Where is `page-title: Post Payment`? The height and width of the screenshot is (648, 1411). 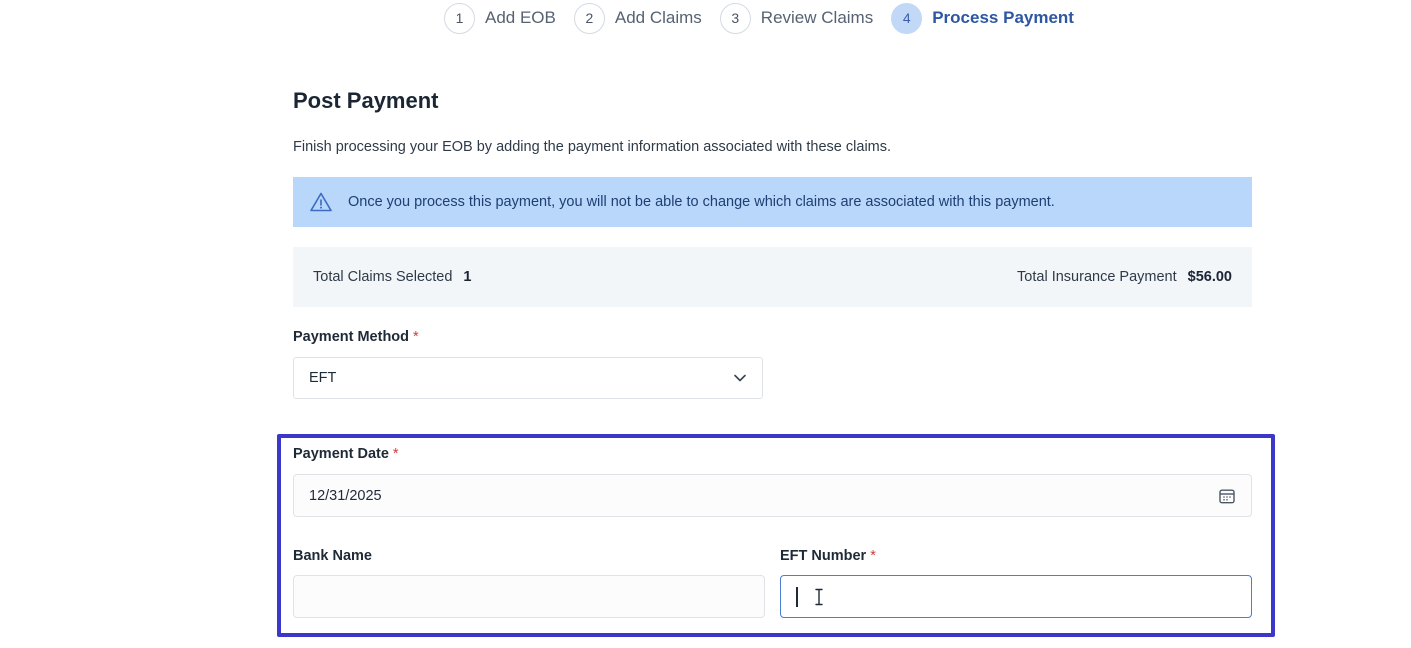
page-title: Post Payment is located at coordinates (366, 100).